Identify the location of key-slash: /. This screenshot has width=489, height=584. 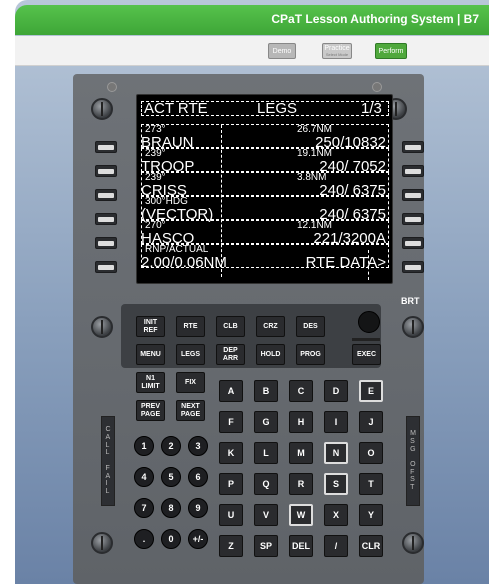
(336, 546).